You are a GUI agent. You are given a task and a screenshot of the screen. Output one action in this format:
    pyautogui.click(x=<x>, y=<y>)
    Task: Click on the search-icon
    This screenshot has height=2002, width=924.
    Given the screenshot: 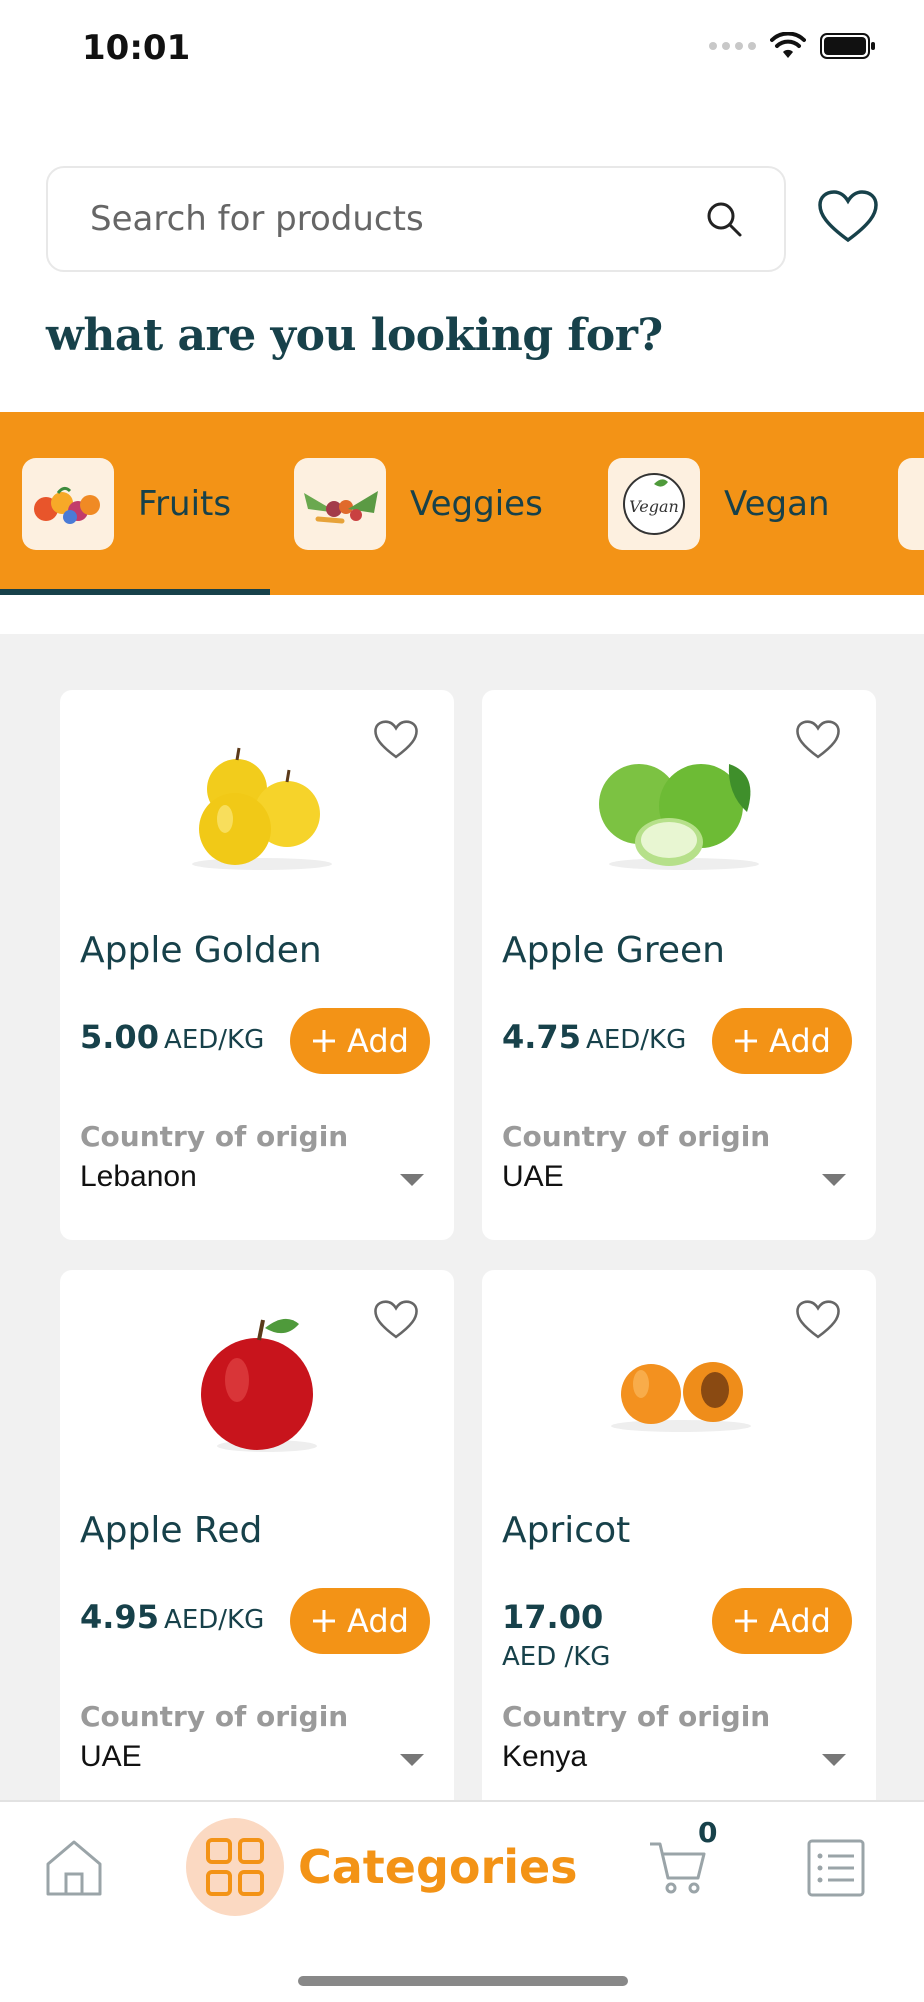 What is the action you would take?
    pyautogui.click(x=724, y=219)
    